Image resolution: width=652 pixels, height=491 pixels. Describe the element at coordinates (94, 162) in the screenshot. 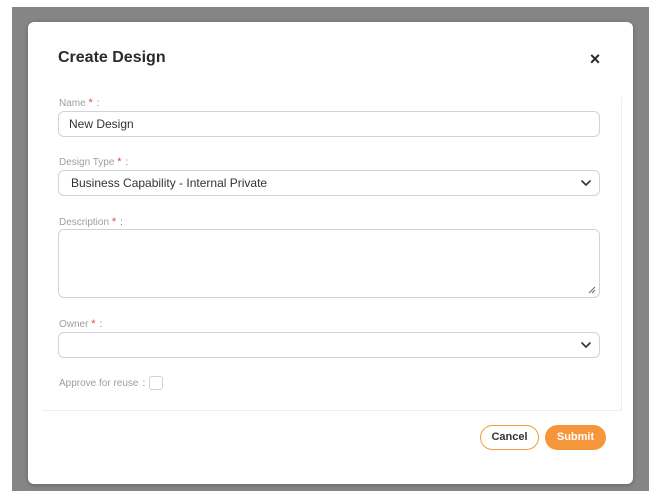

I see `design-type-label: Design Type *:` at that location.